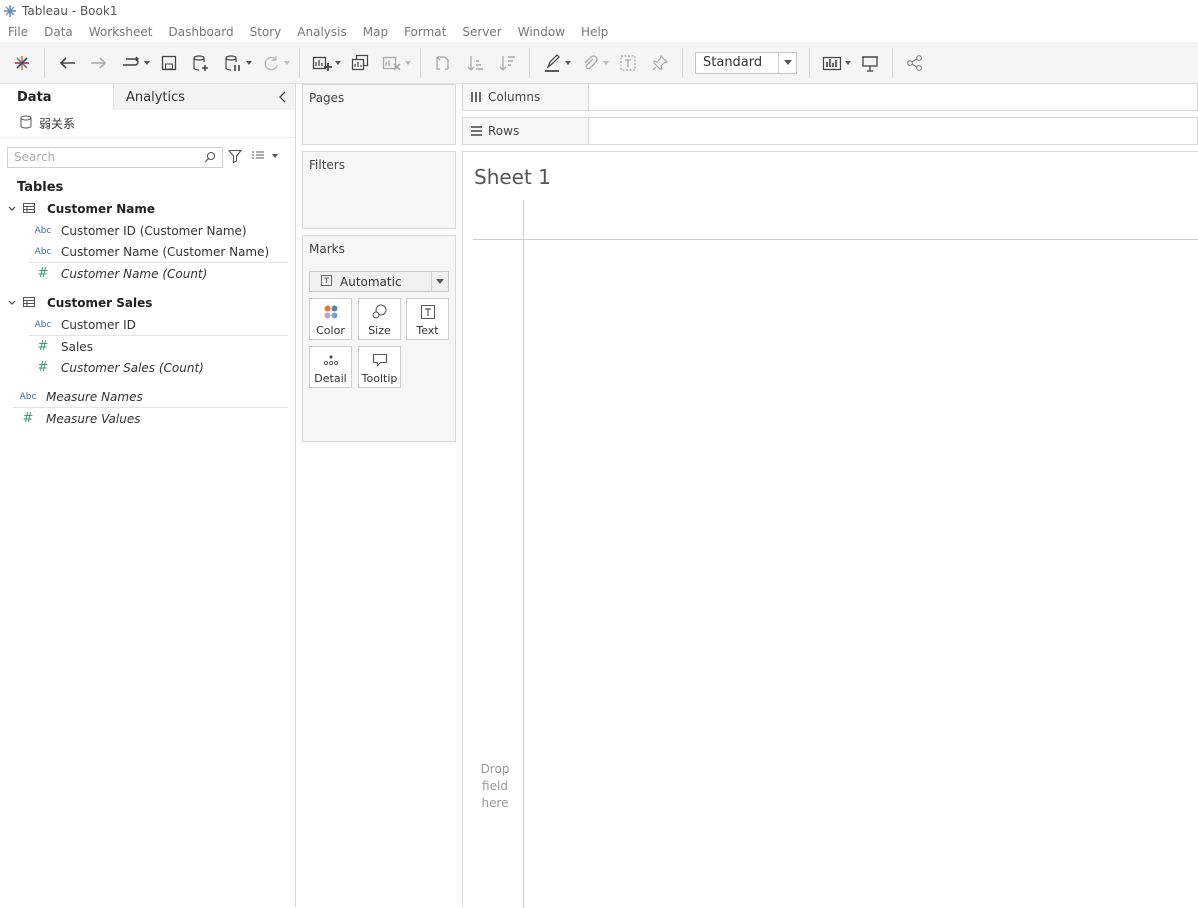 The height and width of the screenshot is (908, 1198). I want to click on collapse-pane-icon, so click(282, 97).